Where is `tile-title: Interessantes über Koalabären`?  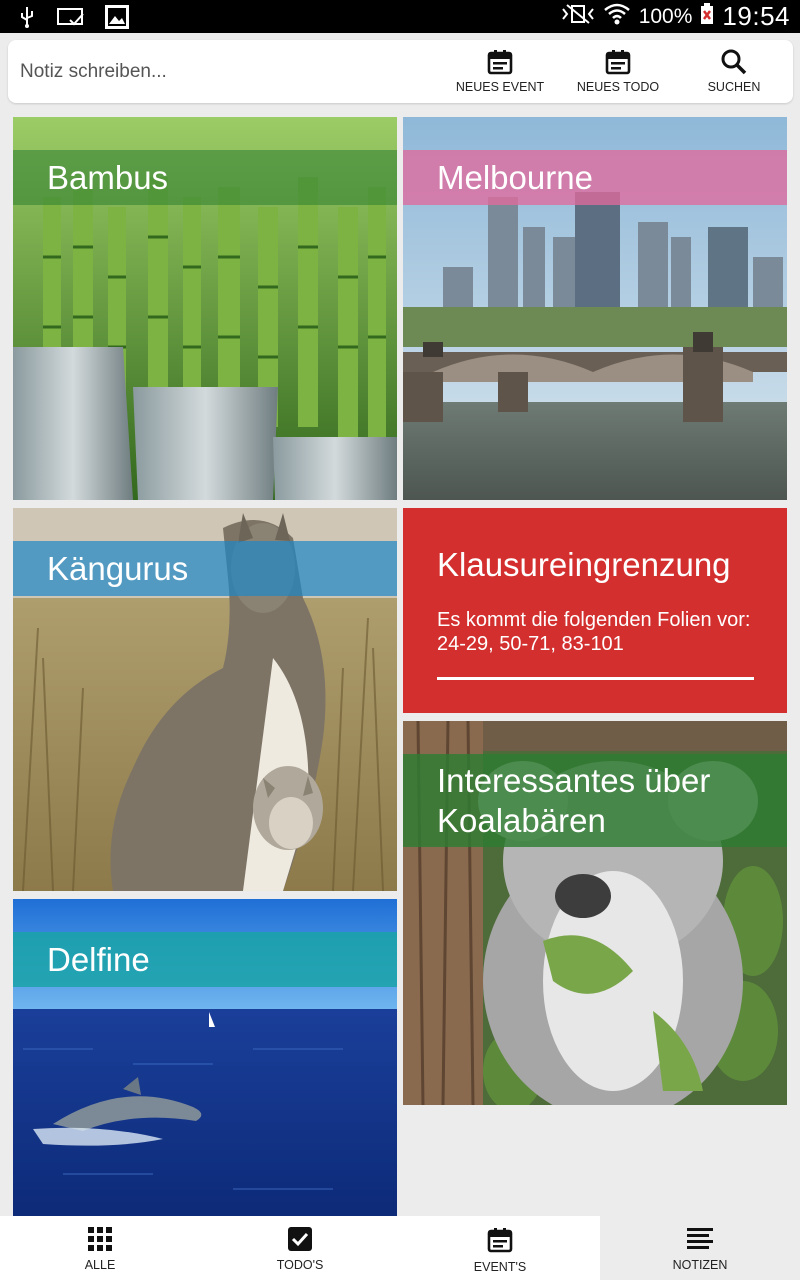
tile-title: Interessantes über Koalabären is located at coordinates (574, 800).